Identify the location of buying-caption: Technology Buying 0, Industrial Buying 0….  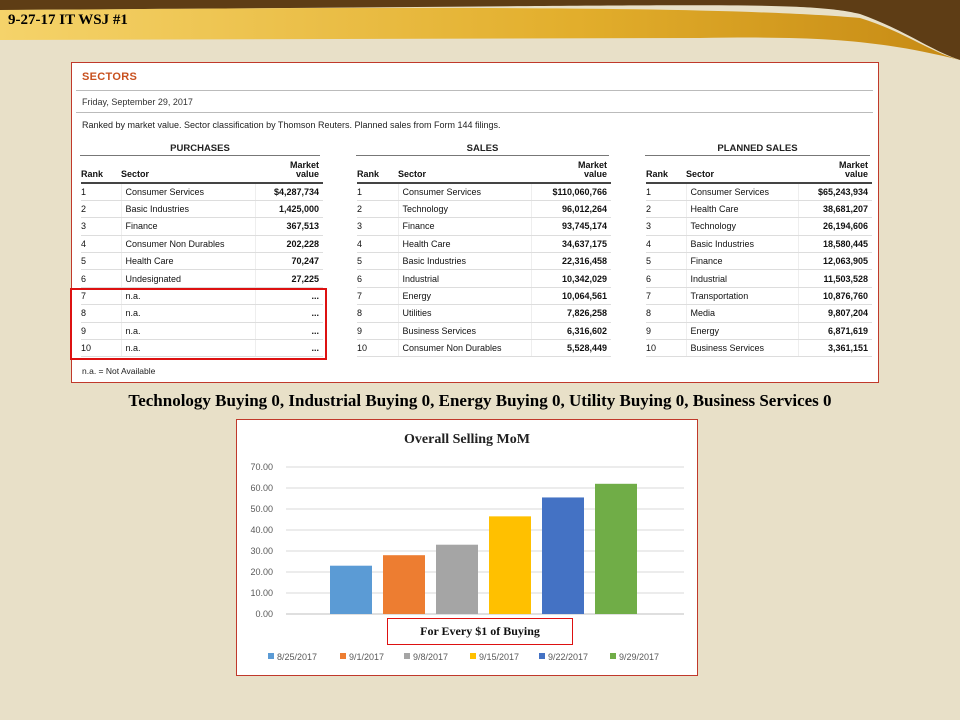
(480, 400).